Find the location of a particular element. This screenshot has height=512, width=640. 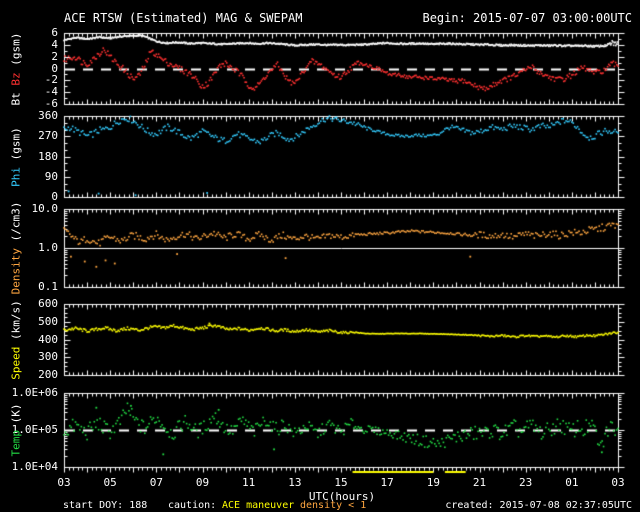

axis-label-part: Bt is located at coordinates (16, 95).